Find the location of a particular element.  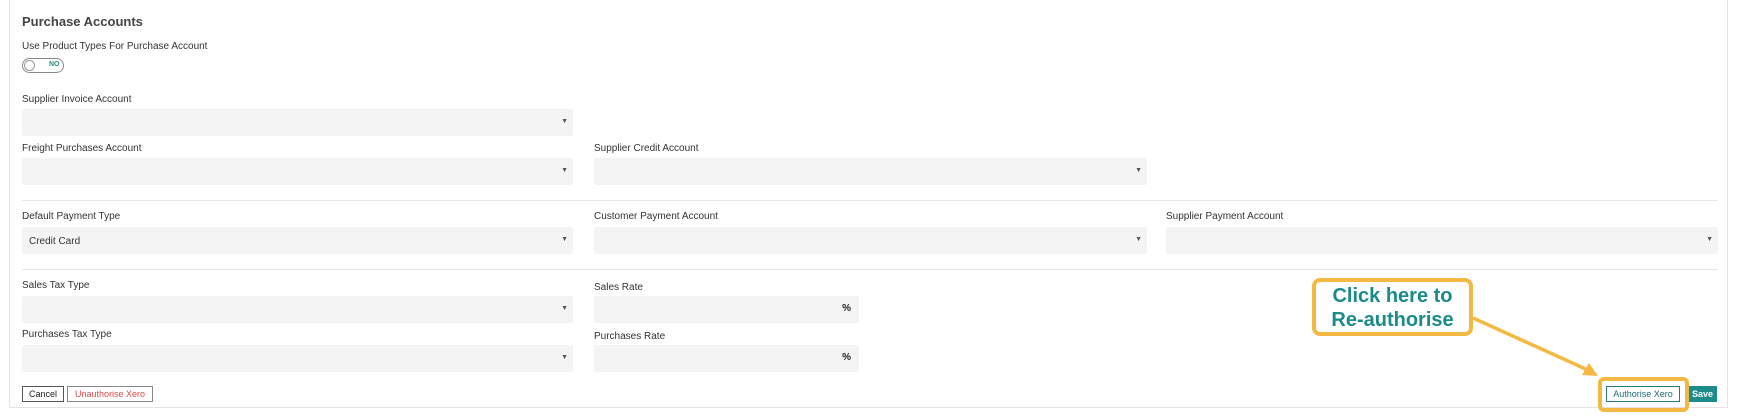

use-product-types-label: Use Product Types For Purchase Account is located at coordinates (115, 46).